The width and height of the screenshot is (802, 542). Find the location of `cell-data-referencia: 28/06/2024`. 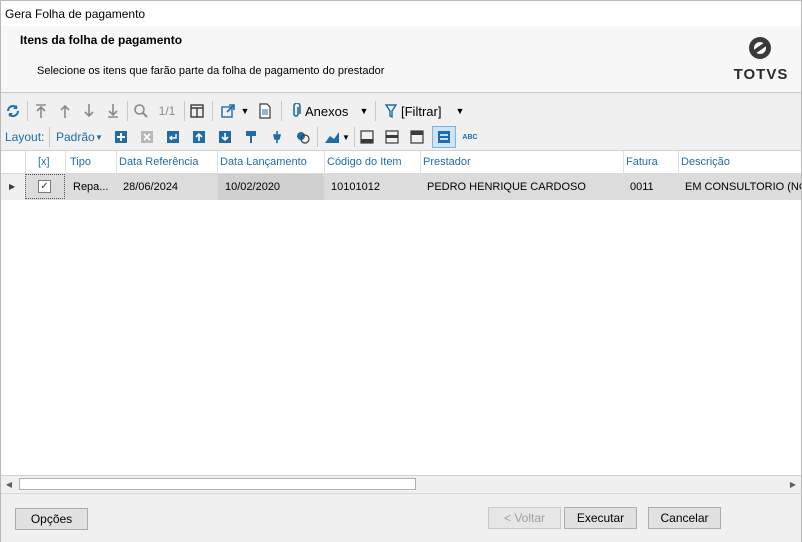

cell-data-referencia: 28/06/2024 is located at coordinates (151, 187).